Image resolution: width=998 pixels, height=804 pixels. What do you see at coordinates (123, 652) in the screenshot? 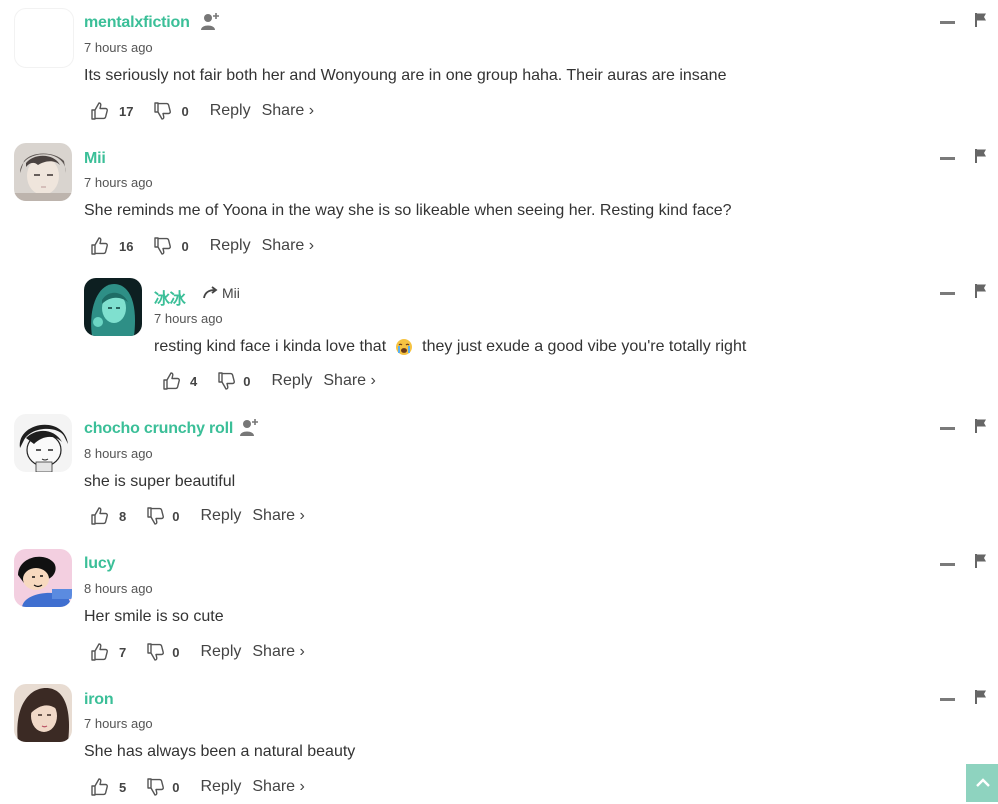
I see `like-count: 7` at bounding box center [123, 652].